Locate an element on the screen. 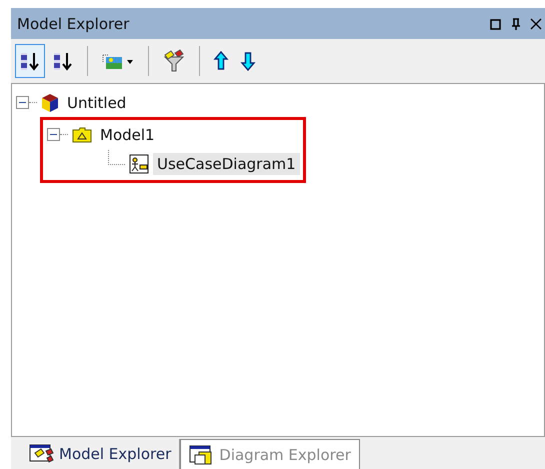  folder-icon is located at coordinates (82, 134).